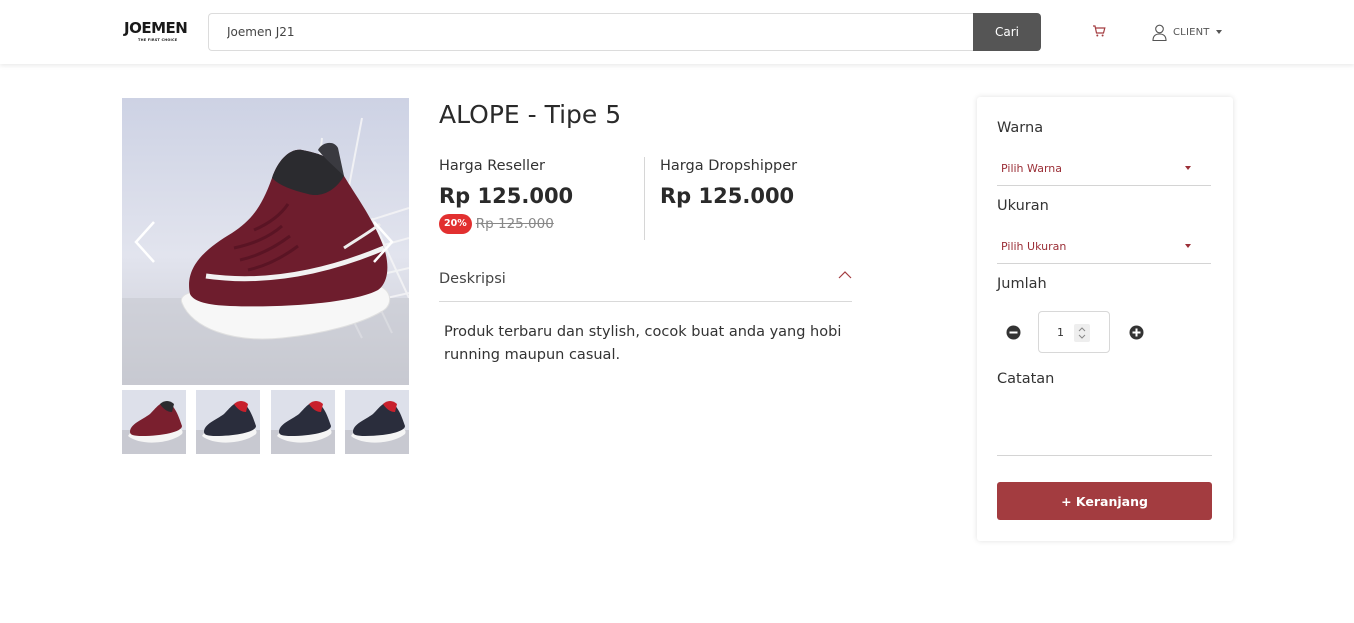  I want to click on carousel-prev-icon, so click(145, 242).